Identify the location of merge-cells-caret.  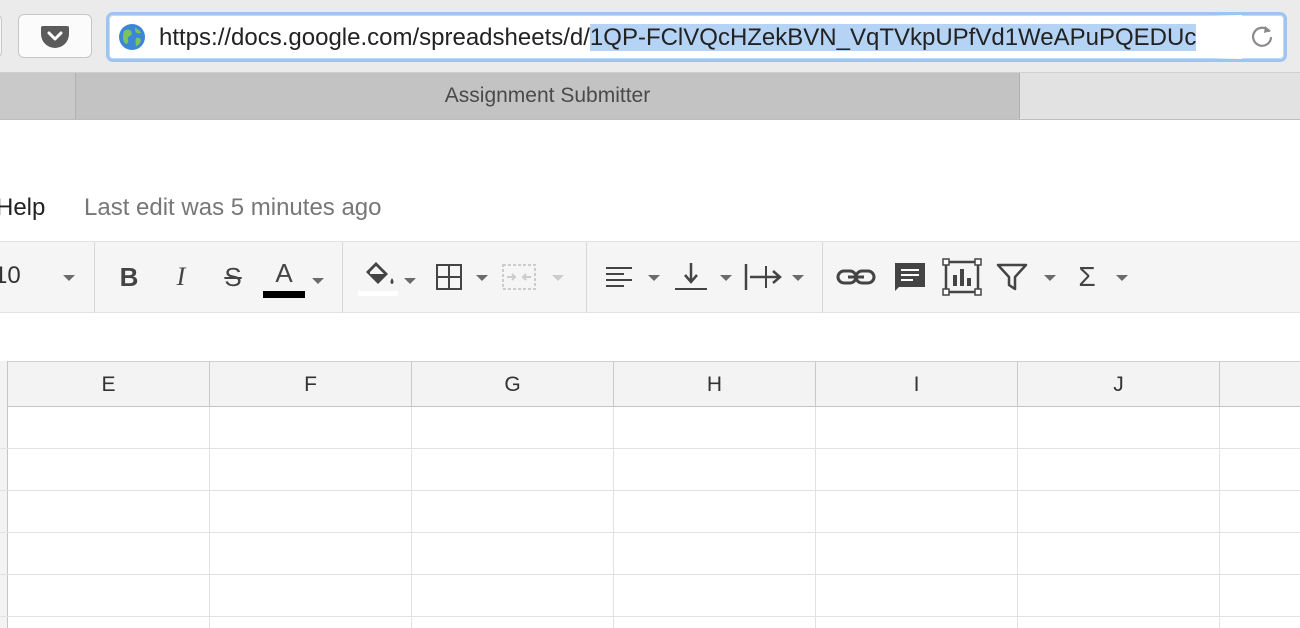
(558, 278).